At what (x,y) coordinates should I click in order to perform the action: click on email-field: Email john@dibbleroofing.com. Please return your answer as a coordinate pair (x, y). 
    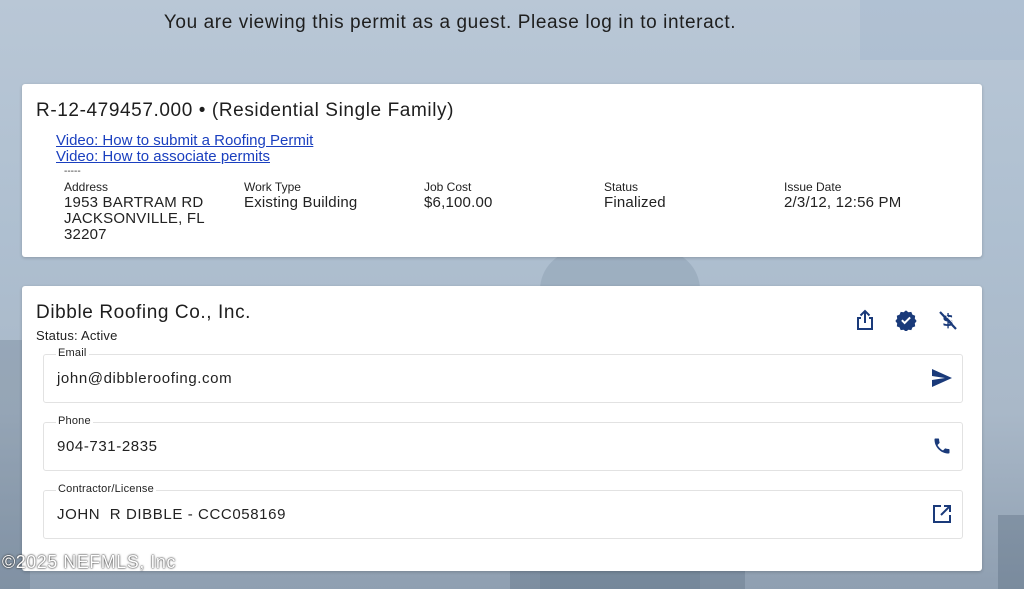
    Looking at the image, I should click on (503, 375).